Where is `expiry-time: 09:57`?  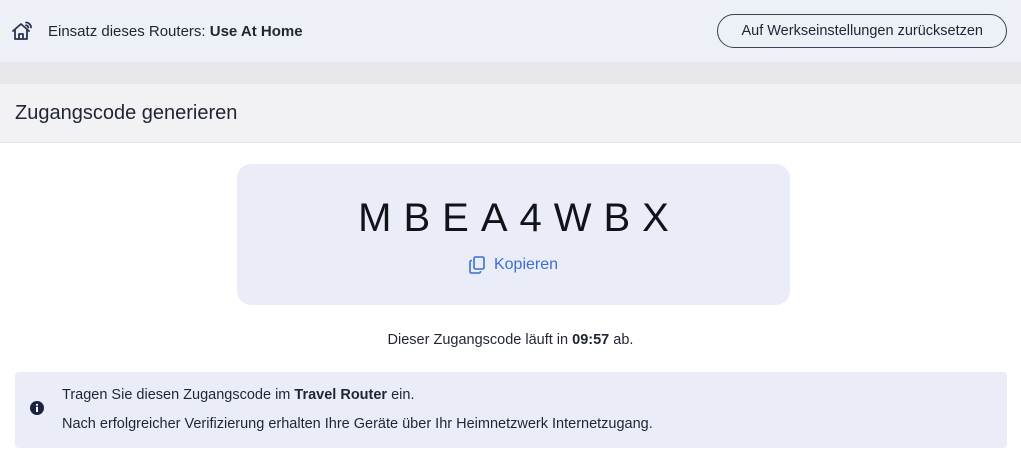 expiry-time: 09:57 is located at coordinates (591, 340).